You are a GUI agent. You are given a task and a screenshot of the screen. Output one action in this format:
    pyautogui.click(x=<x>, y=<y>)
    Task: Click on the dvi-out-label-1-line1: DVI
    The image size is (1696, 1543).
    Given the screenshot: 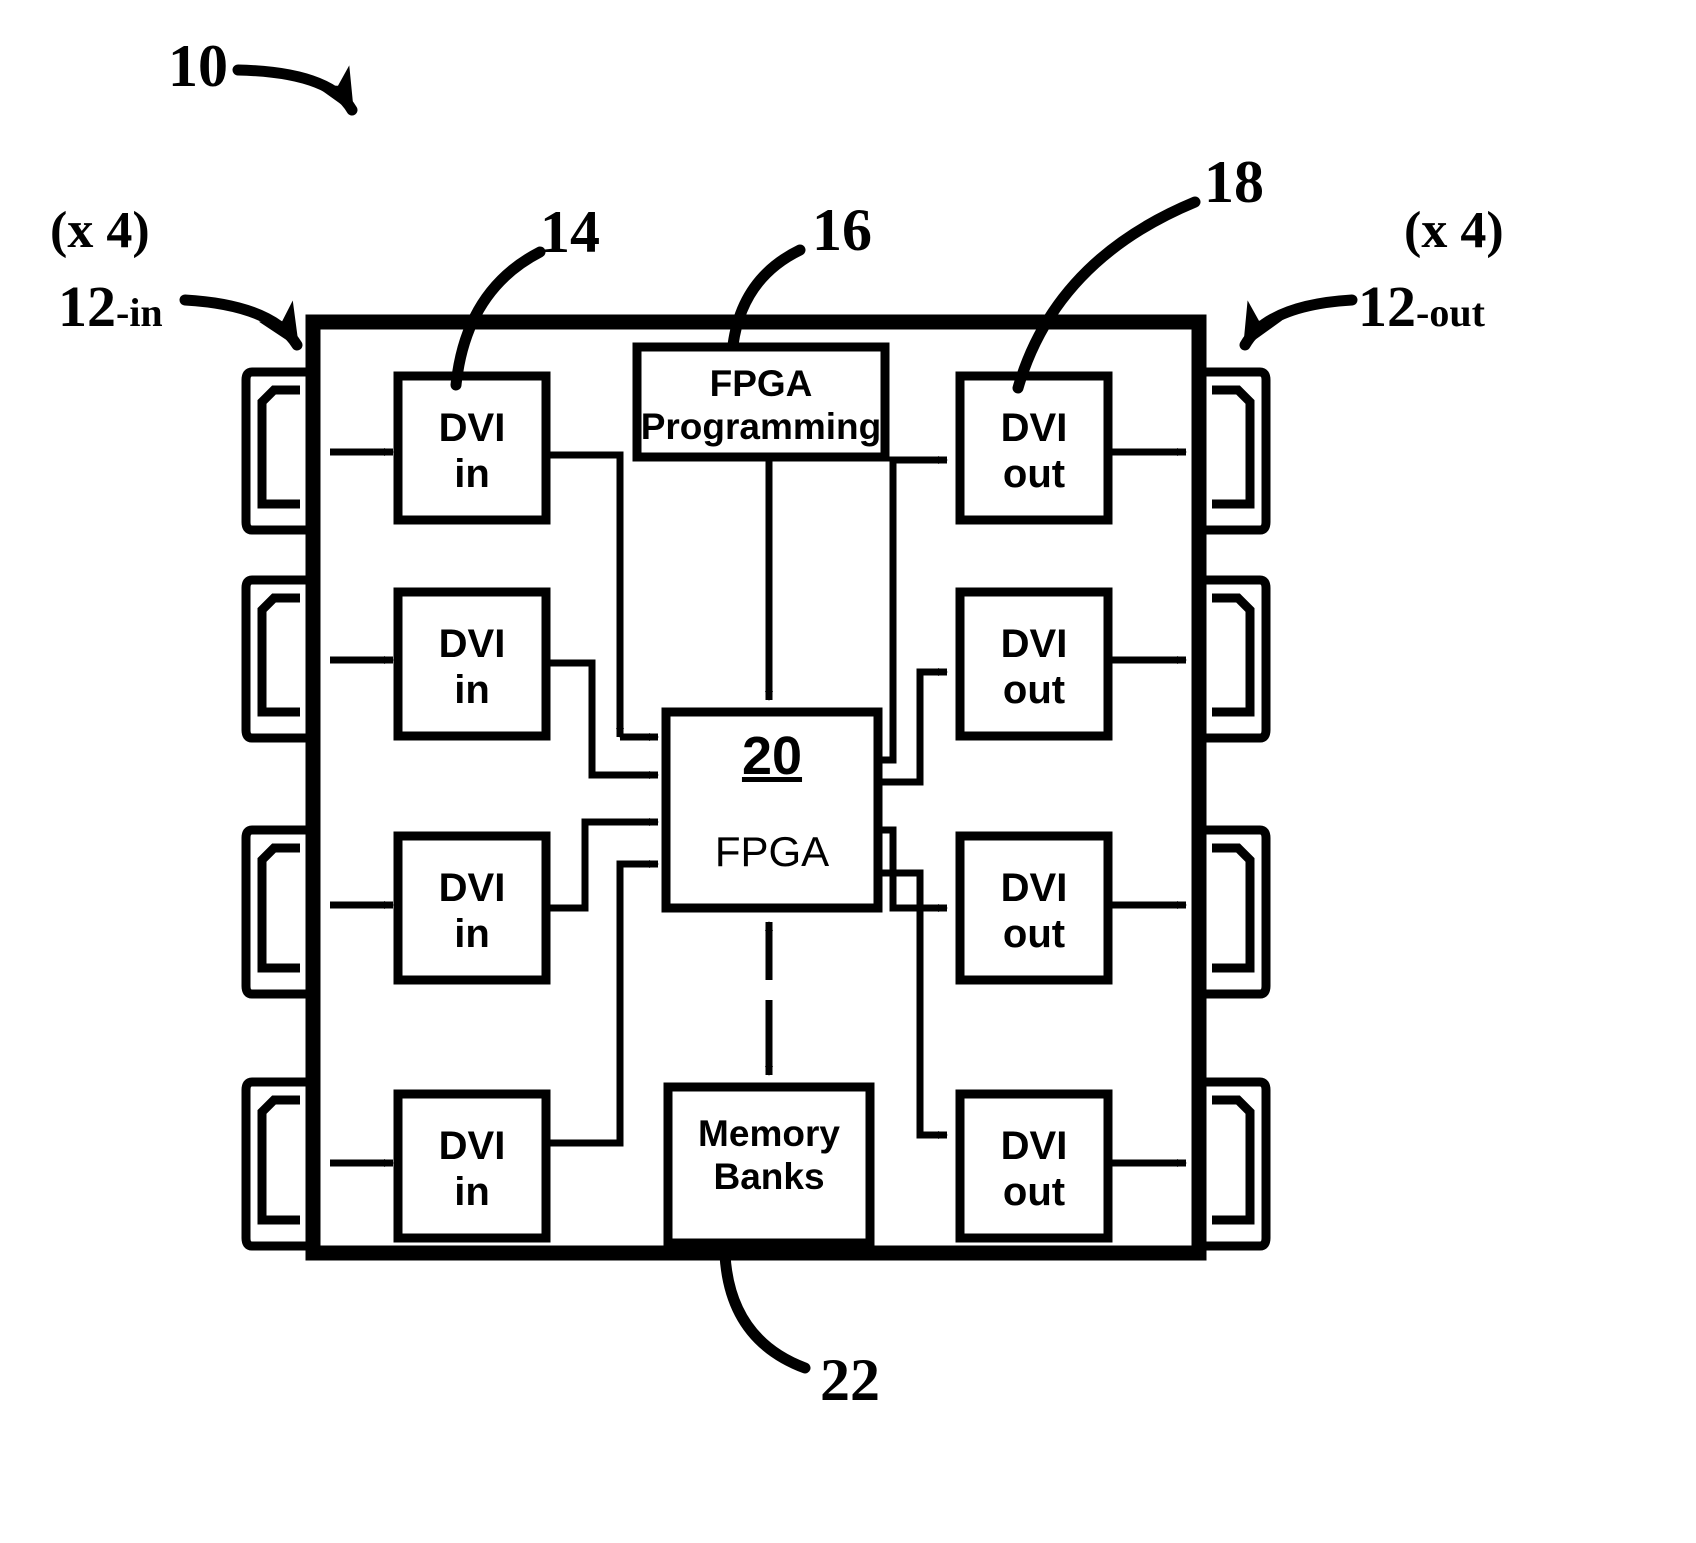 What is the action you would take?
    pyautogui.click(x=1034, y=428)
    